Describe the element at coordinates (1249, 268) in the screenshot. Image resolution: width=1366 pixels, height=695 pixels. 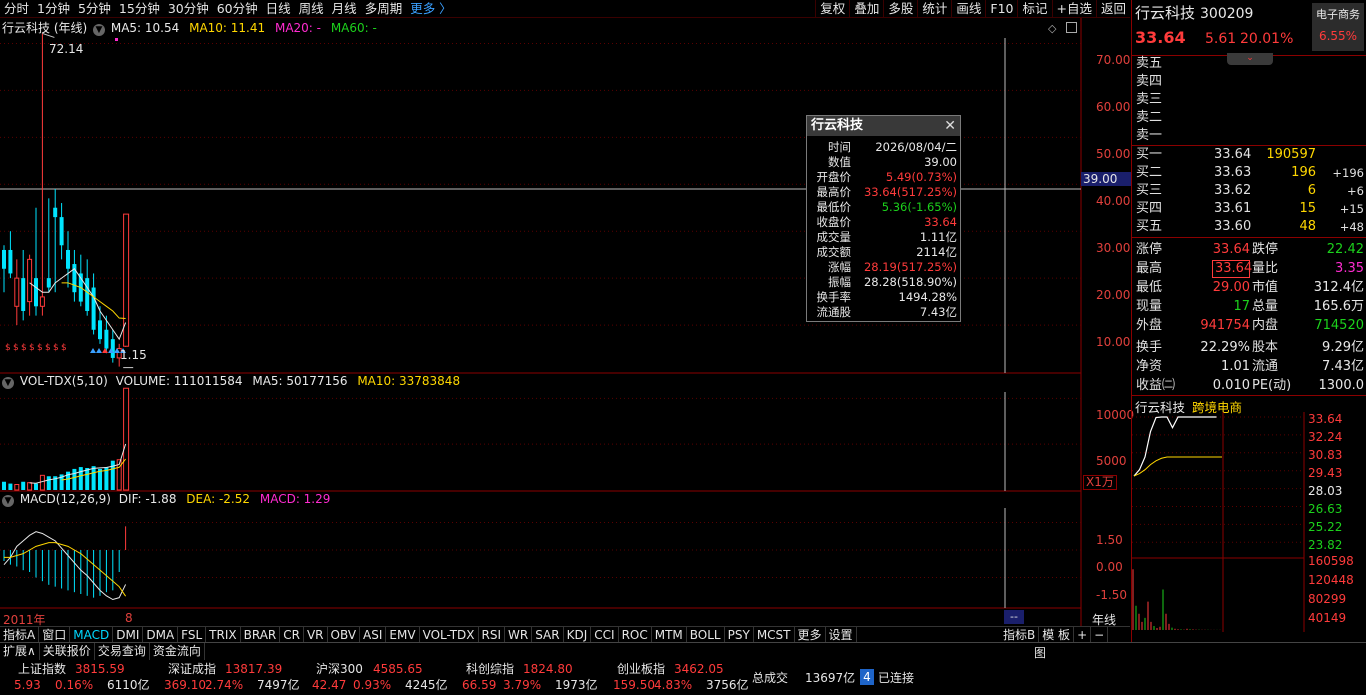
I see `stat-row: 最高 33.64 量比 3.35` at that location.